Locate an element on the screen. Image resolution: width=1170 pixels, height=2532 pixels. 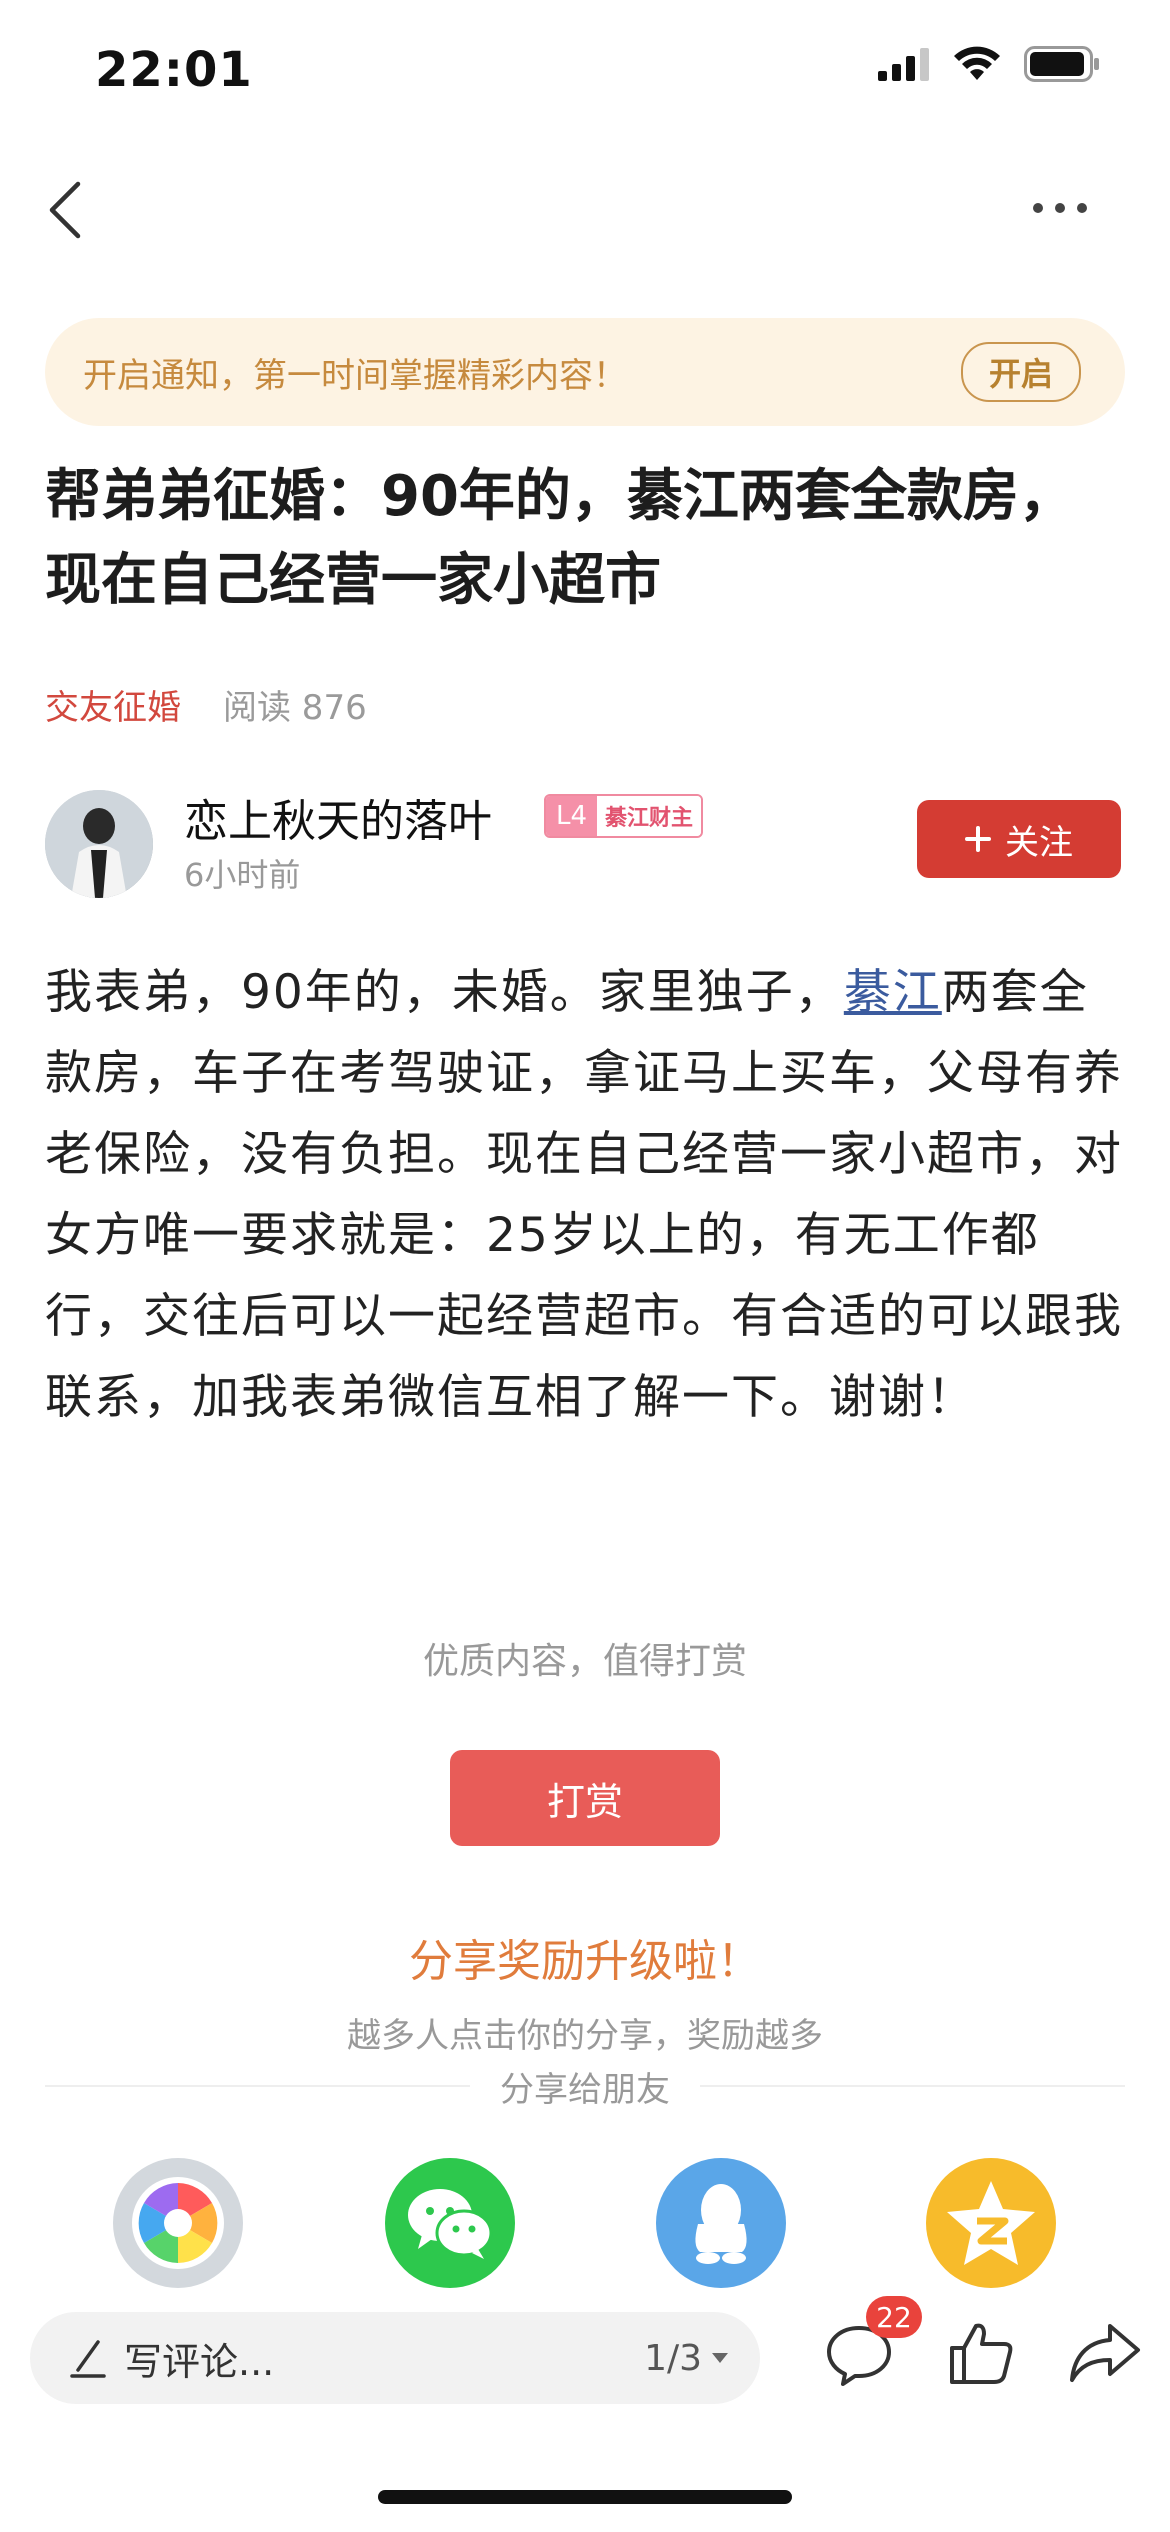
reward-button: 打赏 is located at coordinates (585, 1798).